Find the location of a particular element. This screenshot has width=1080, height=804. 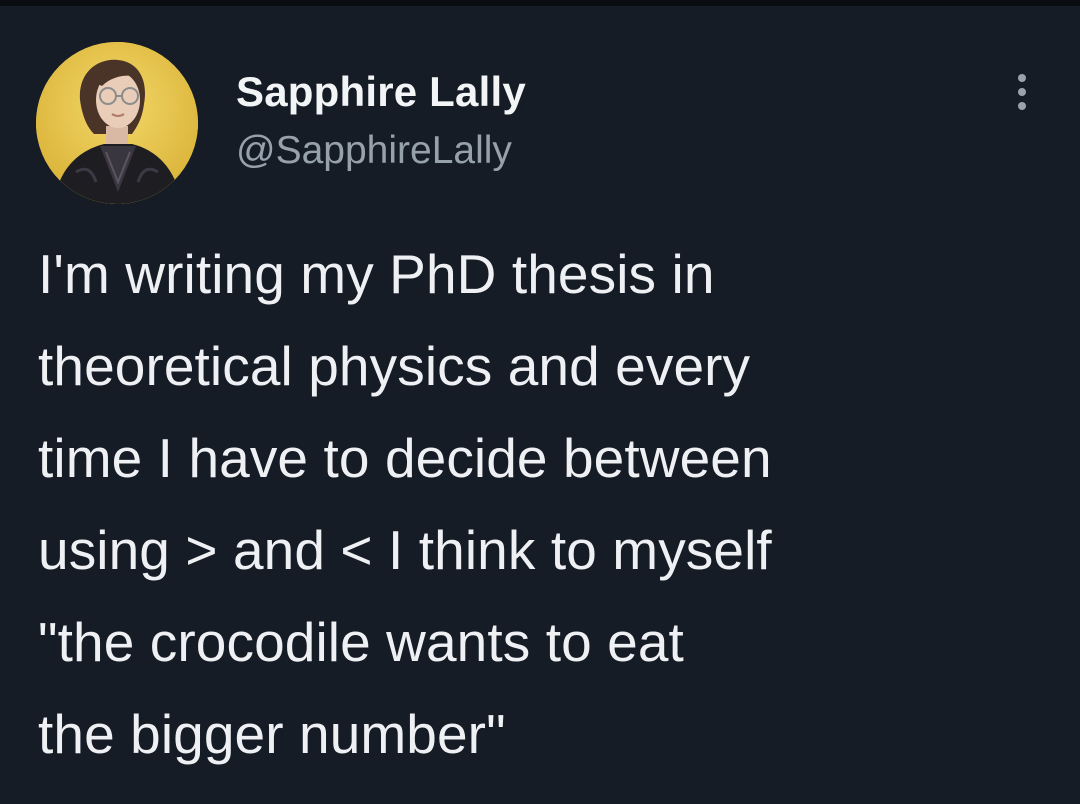

avatar-photo is located at coordinates (117, 123).